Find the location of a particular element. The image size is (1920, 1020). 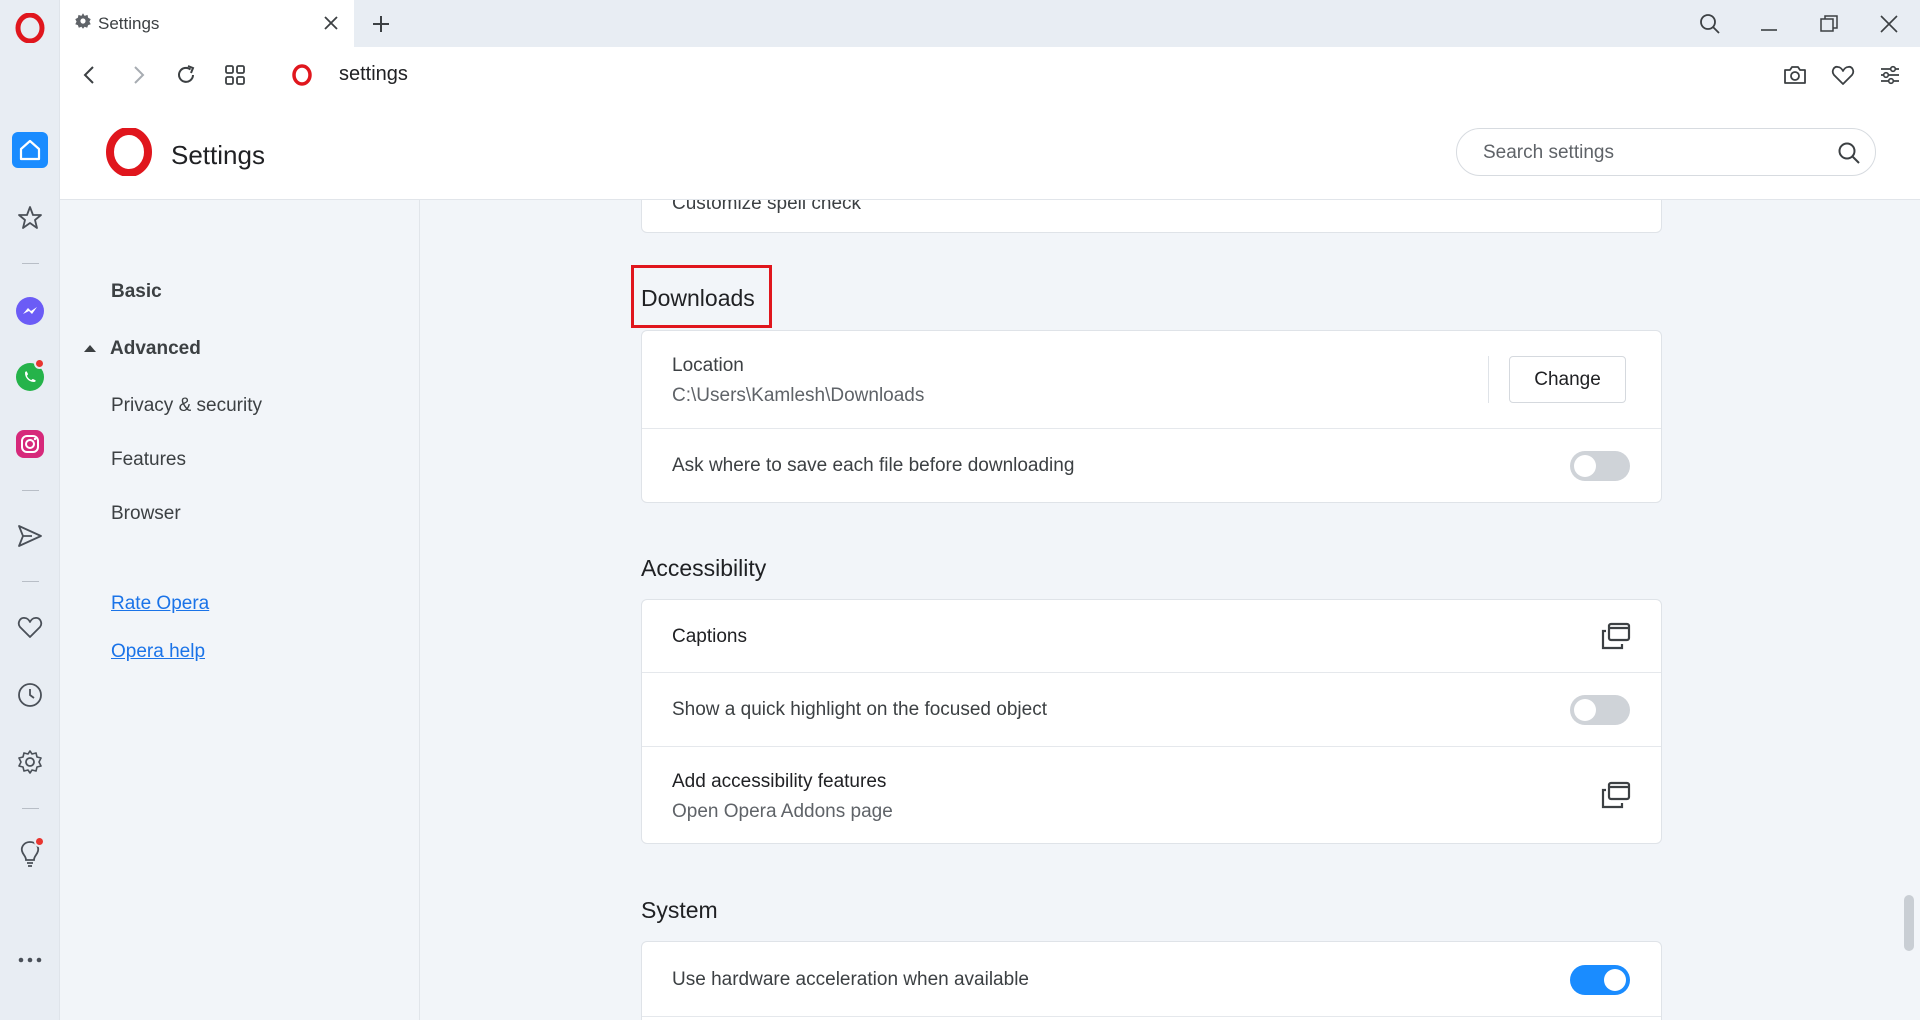

system-section-title: System is located at coordinates (679, 910).